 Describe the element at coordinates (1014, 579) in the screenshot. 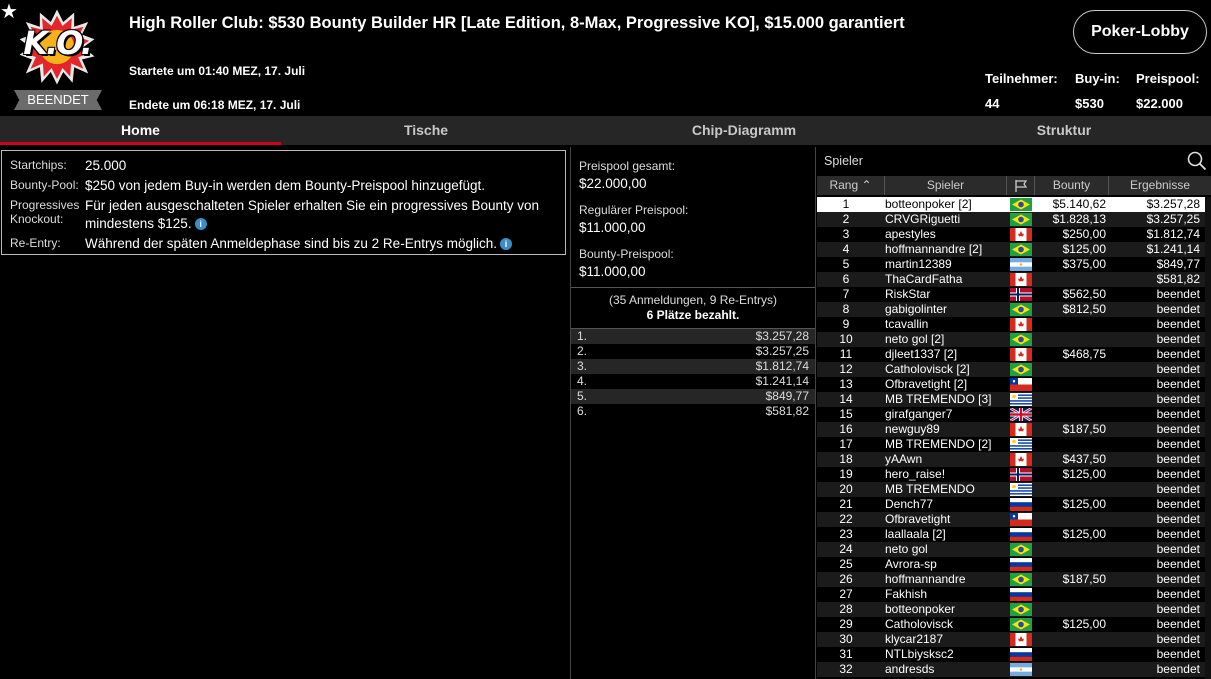

I see `table-row: 26 hoffmannandre $187,50 beendet` at that location.